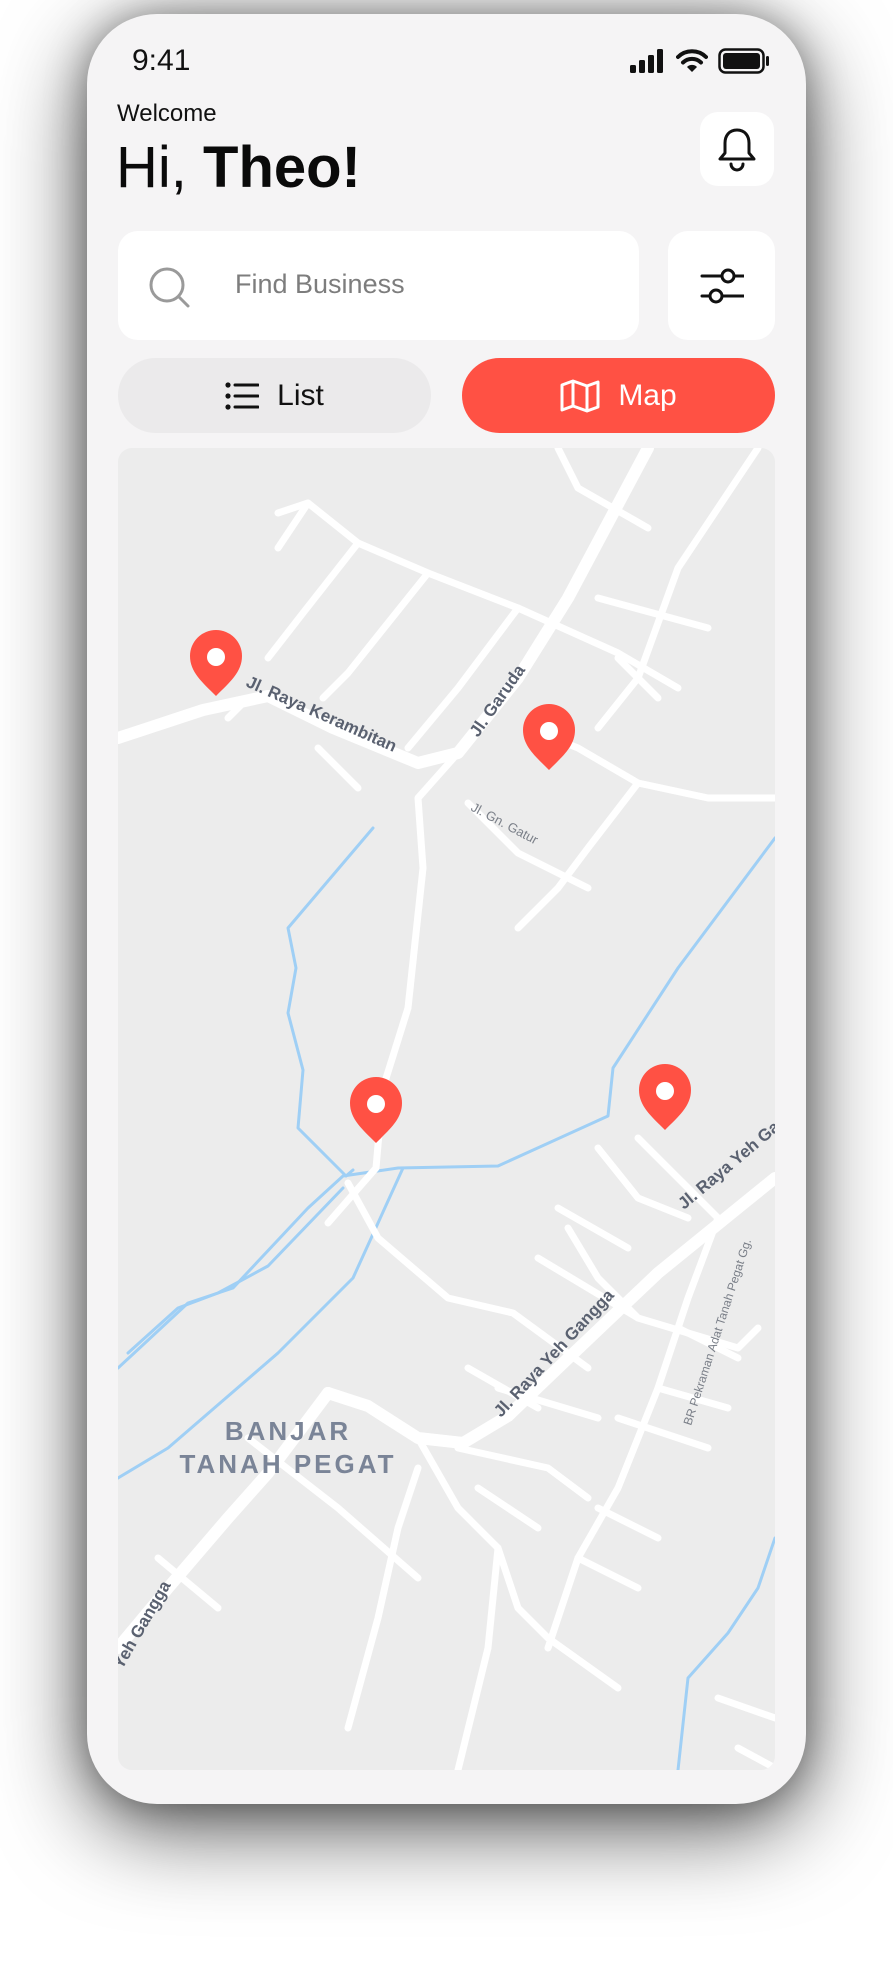 The width and height of the screenshot is (893, 1962). What do you see at coordinates (647, 395) in the screenshot?
I see `map-view-label: Map` at bounding box center [647, 395].